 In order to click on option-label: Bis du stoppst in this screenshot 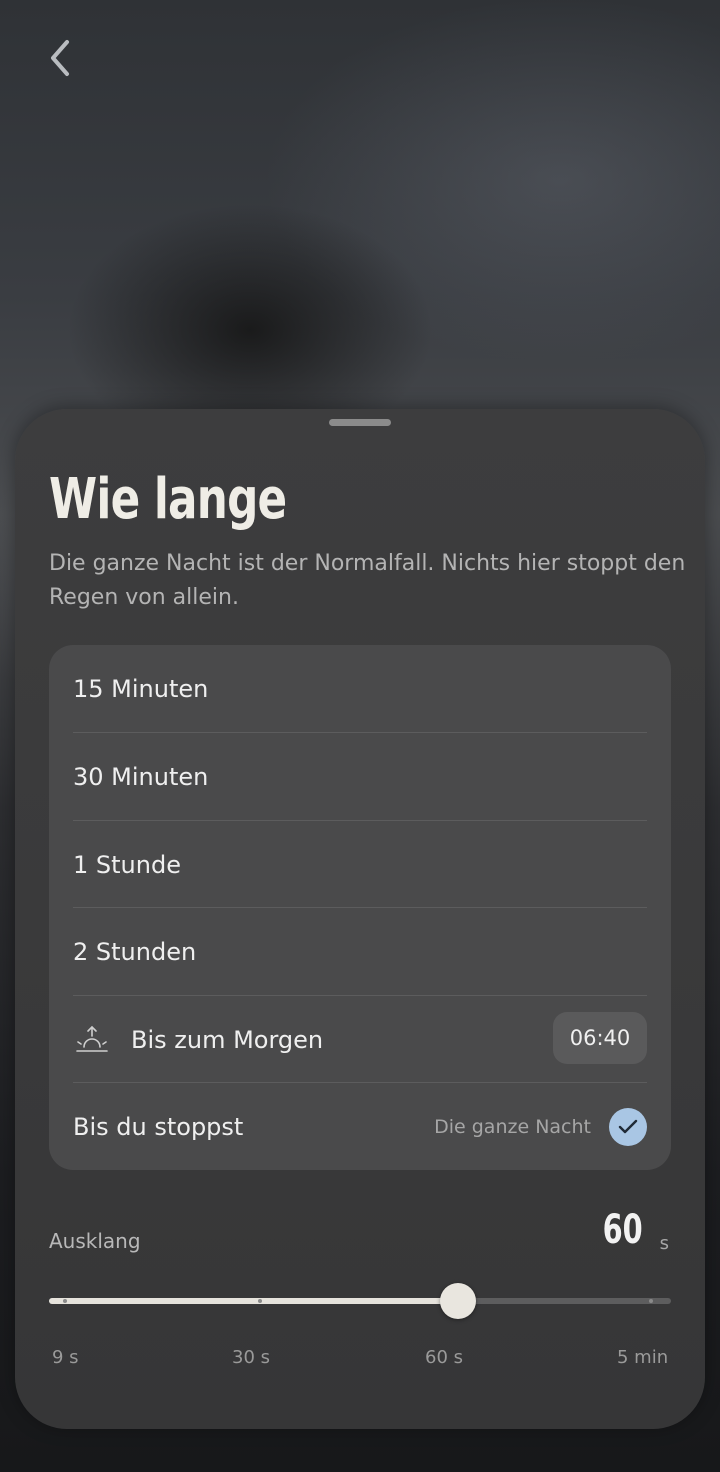, I will do `click(158, 1127)`.